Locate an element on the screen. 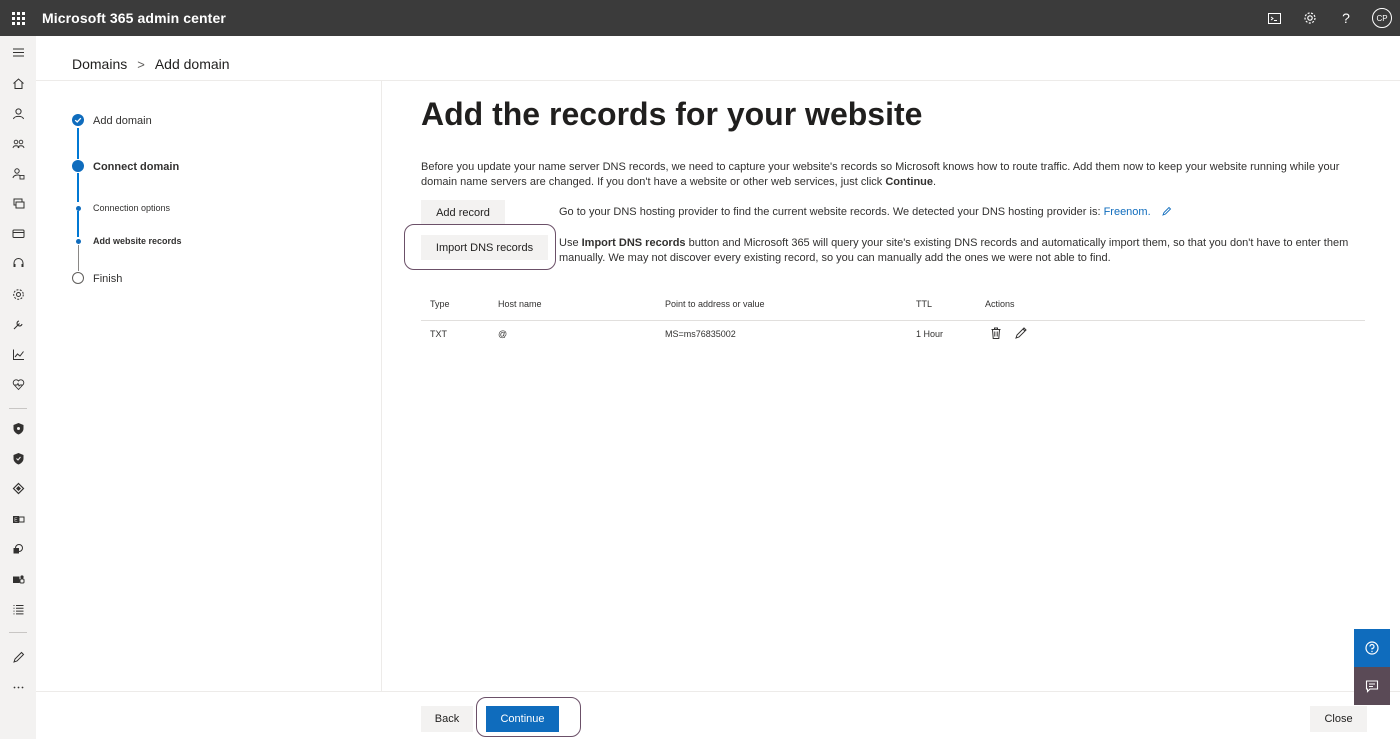 The width and height of the screenshot is (1400, 739). page-title: Add the records for your website is located at coordinates (672, 114).